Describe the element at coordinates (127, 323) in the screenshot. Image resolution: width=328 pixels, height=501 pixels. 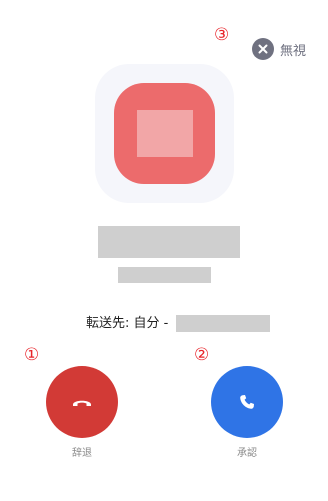
I see `forwarding-label: 転送先: 自分 -` at that location.